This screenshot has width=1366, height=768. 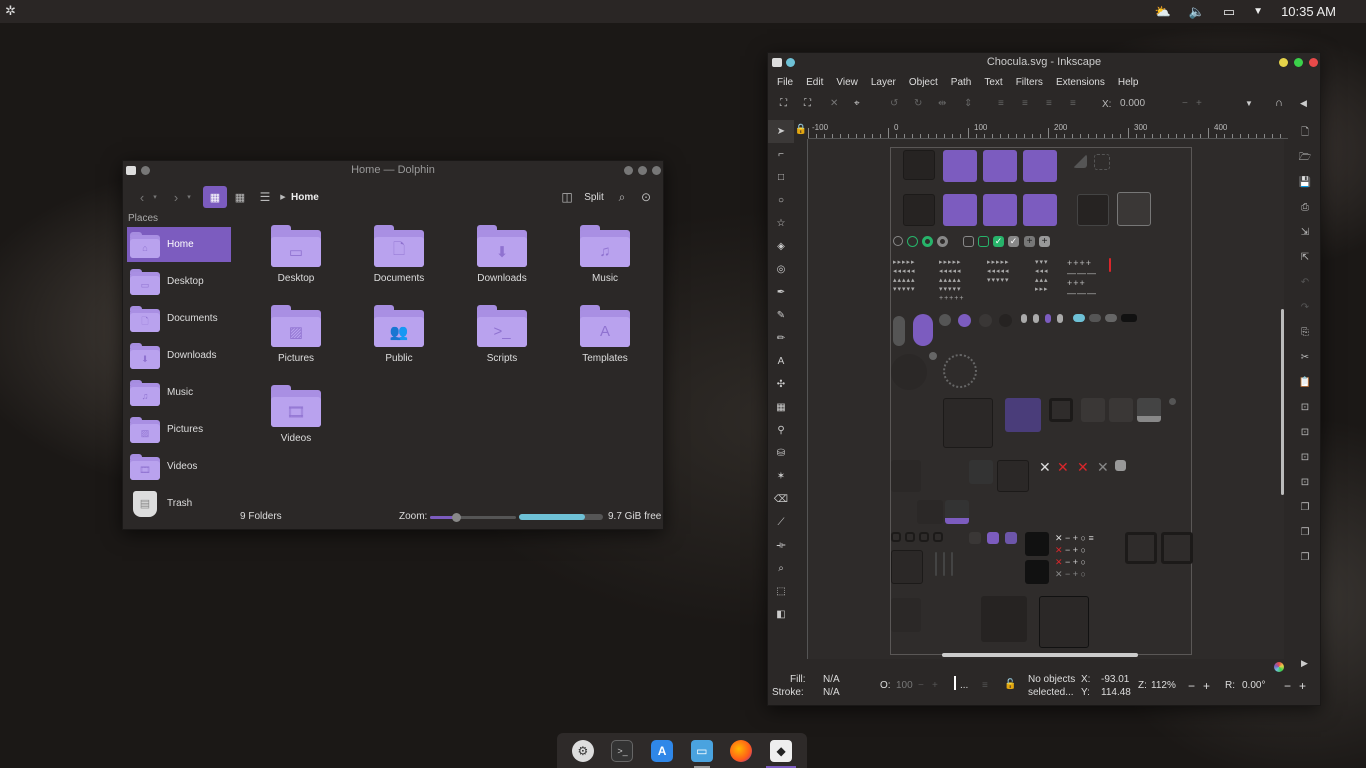 What do you see at coordinates (781, 430) in the screenshot?
I see `dropper-tool-icon: ⚲` at bounding box center [781, 430].